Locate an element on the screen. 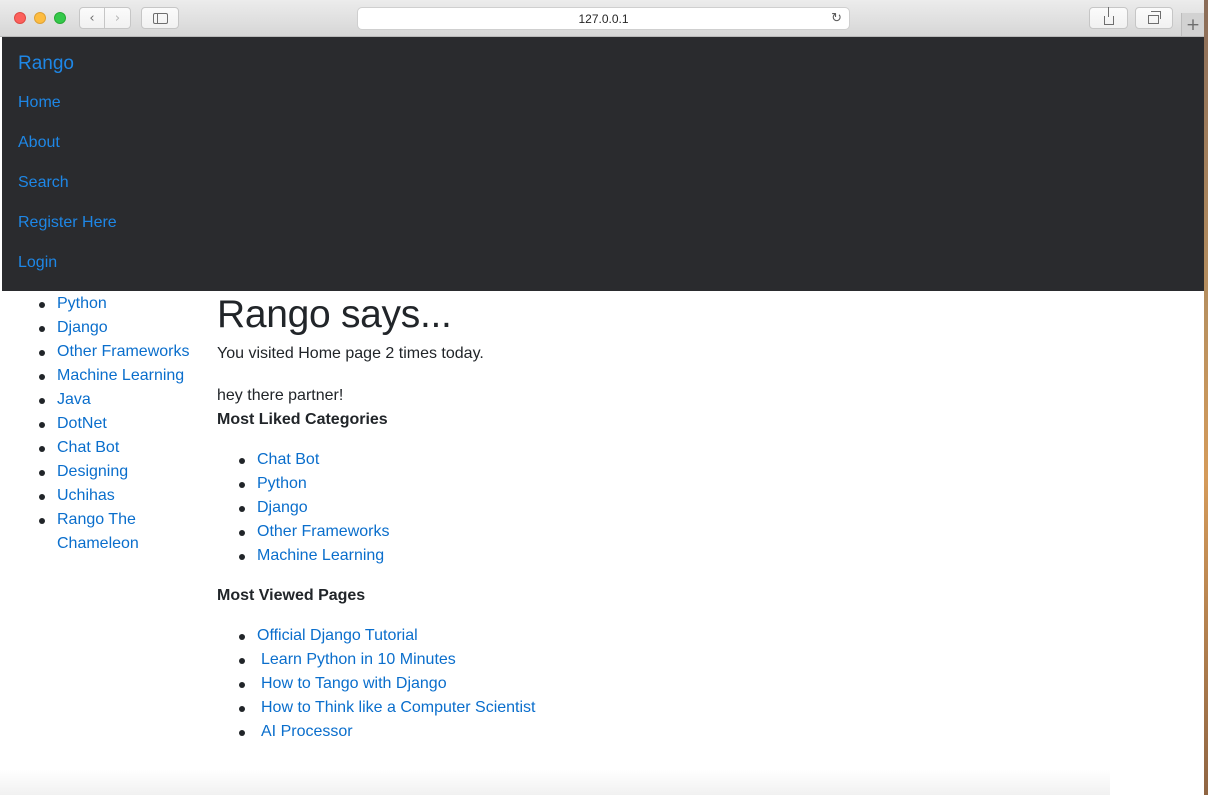  nav-search-link: Search is located at coordinates (43, 183).